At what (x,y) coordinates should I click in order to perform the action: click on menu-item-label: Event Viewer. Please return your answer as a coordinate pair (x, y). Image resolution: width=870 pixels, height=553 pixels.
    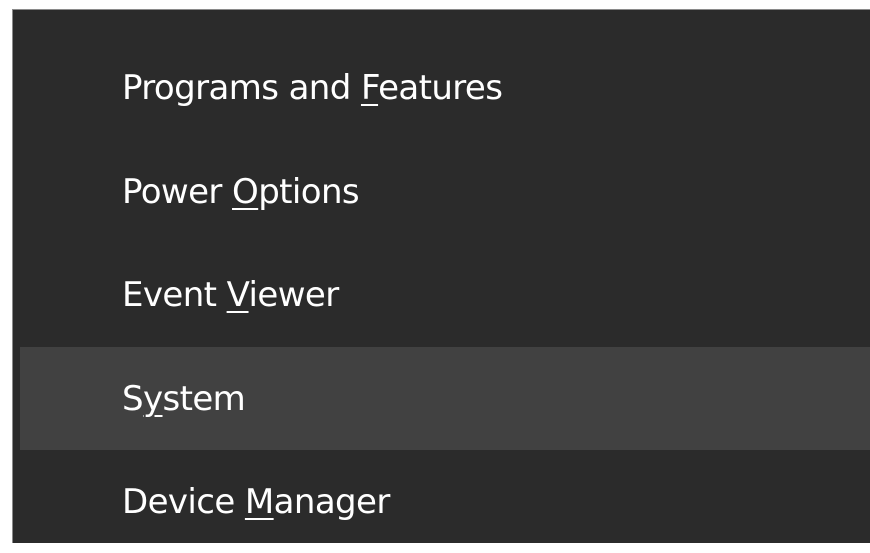
    Looking at the image, I should click on (230, 294).